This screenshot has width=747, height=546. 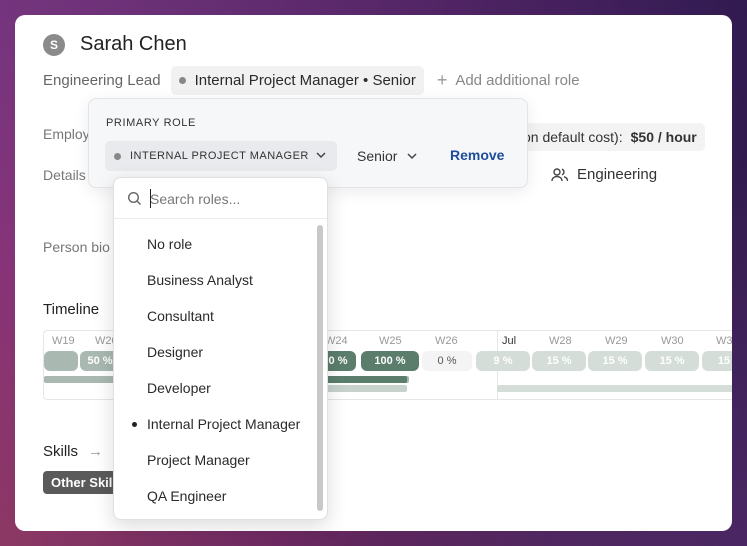 I want to click on team-icon, so click(x=560, y=174).